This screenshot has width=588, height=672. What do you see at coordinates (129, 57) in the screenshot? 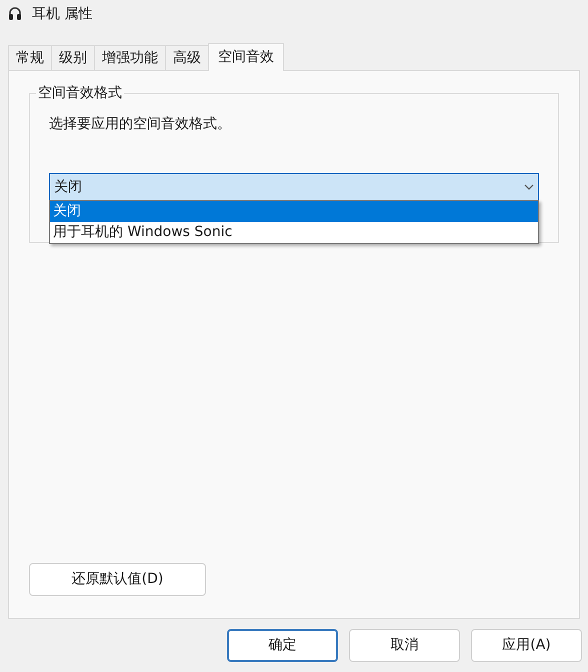
I see `tab: 增强功能` at bounding box center [129, 57].